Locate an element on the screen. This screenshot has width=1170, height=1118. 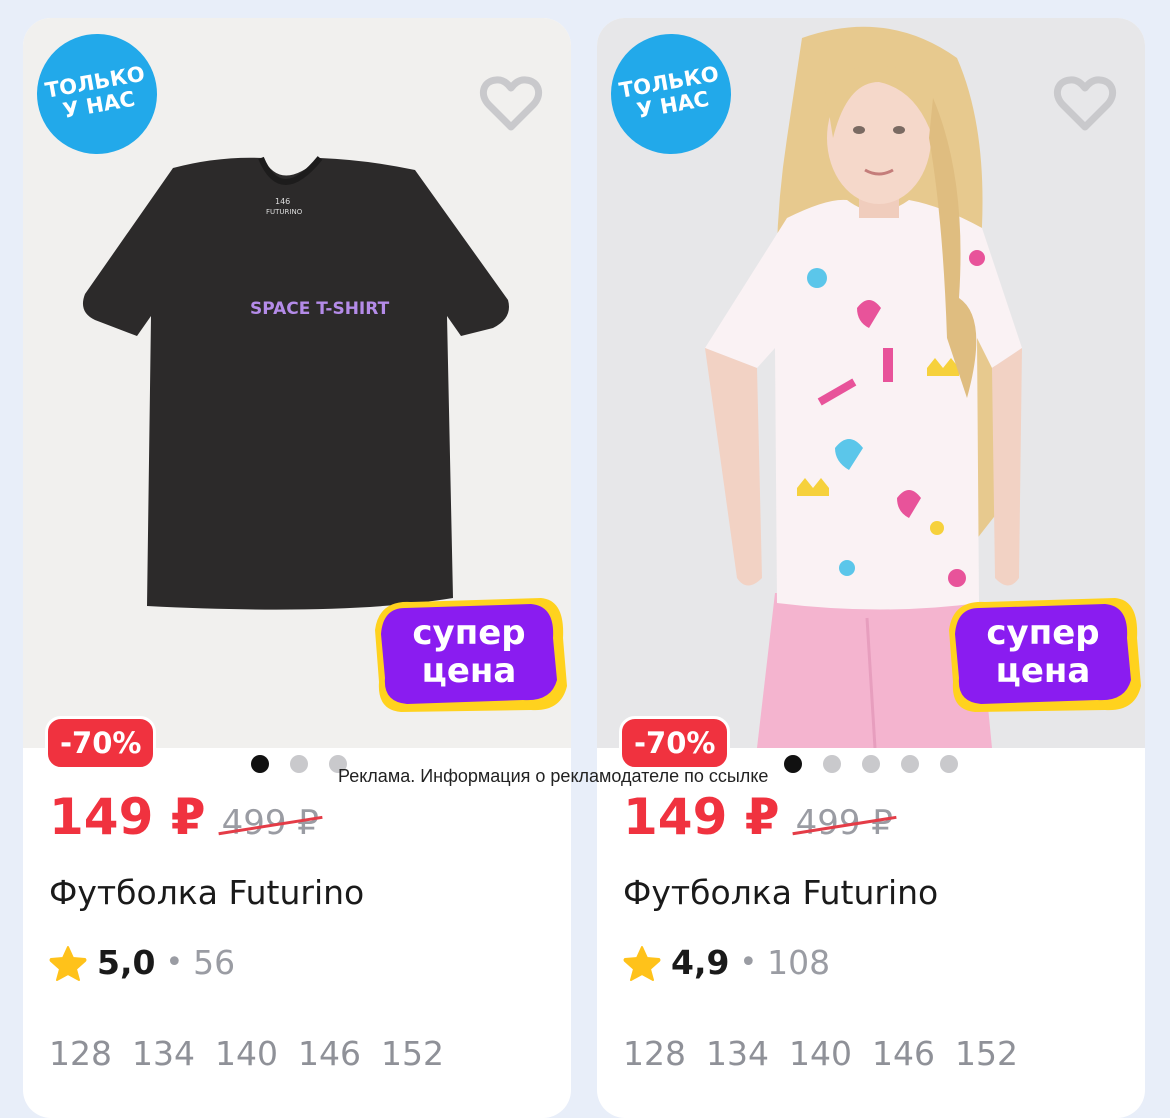
print-text: SPACE T-SHIRT is located at coordinates (320, 309).